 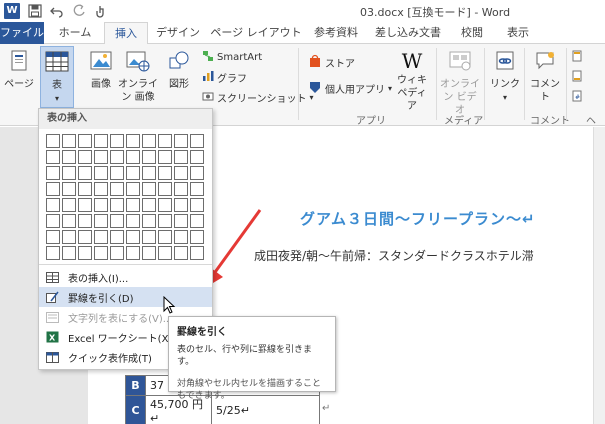 What do you see at coordinates (412, 81) in the screenshot?
I see `wikipedia-button: W ウィキ ペディア` at bounding box center [412, 81].